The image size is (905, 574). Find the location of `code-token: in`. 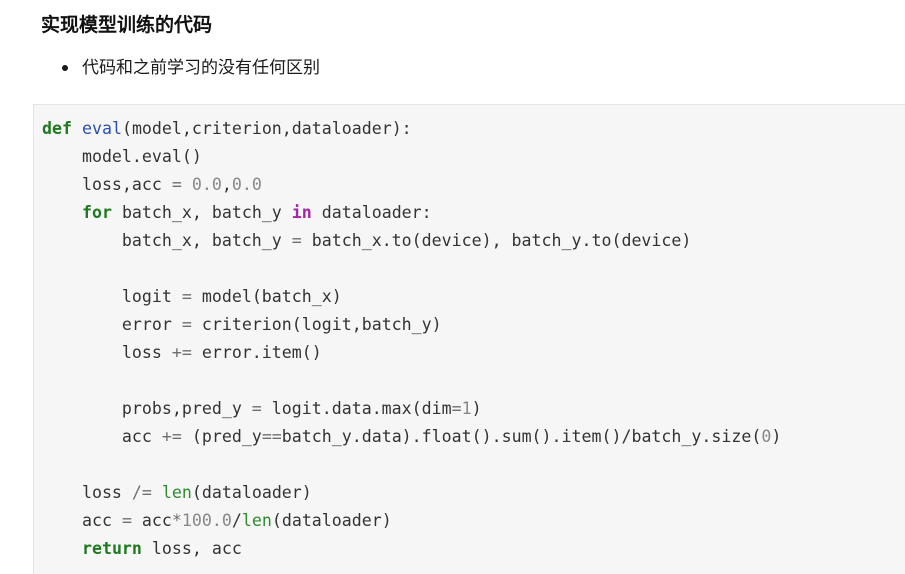

code-token: in is located at coordinates (301, 212).